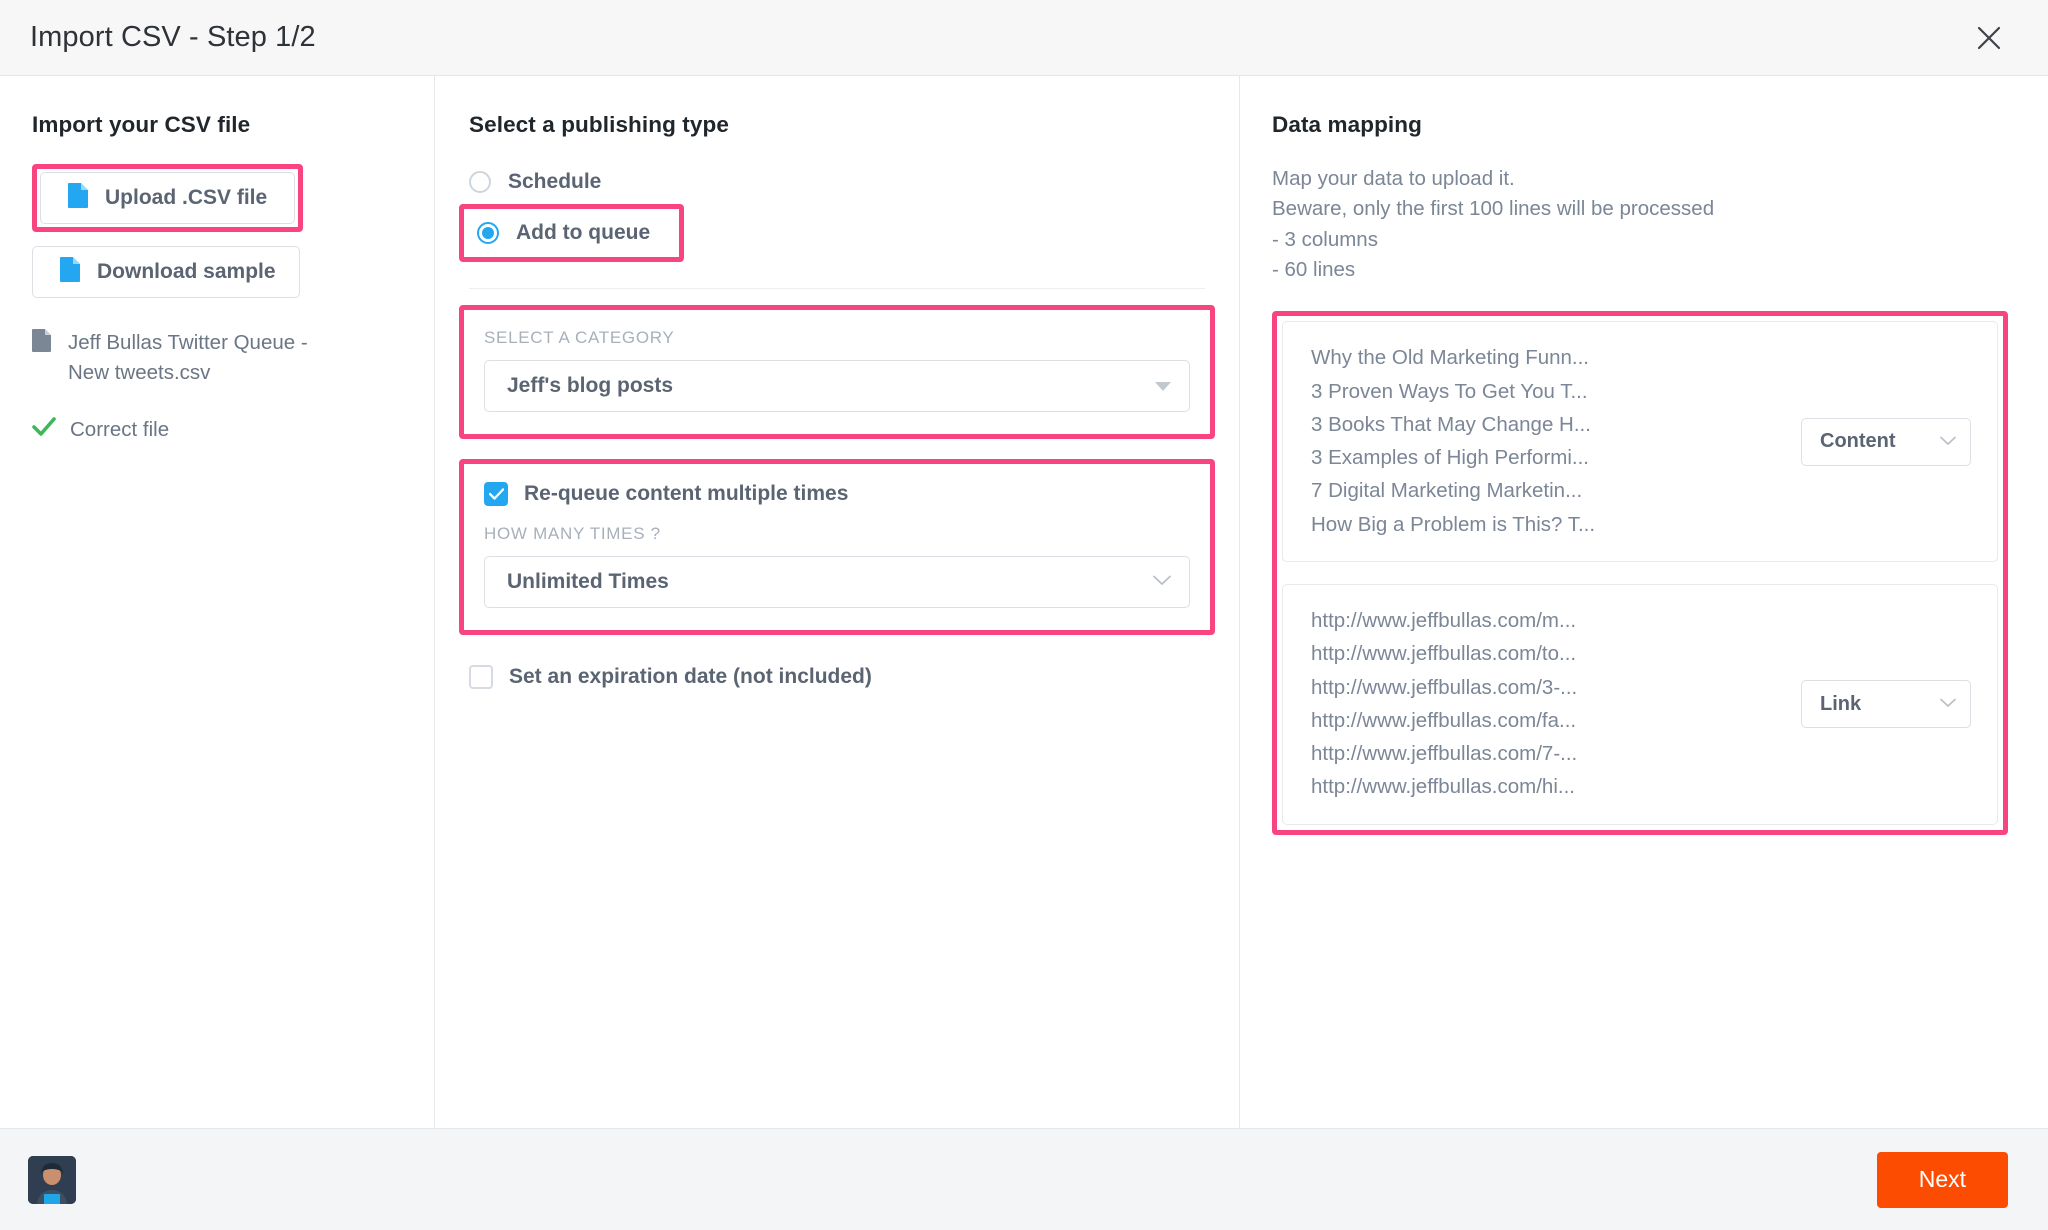  I want to click on checkbox-checked-icon, so click(496, 494).